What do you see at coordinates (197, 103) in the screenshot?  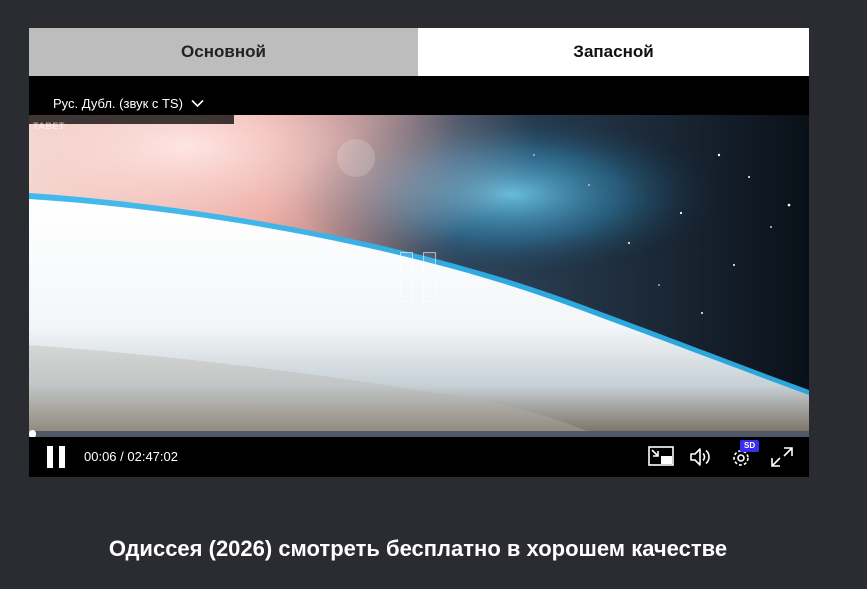 I see `chevron-down-icon` at bounding box center [197, 103].